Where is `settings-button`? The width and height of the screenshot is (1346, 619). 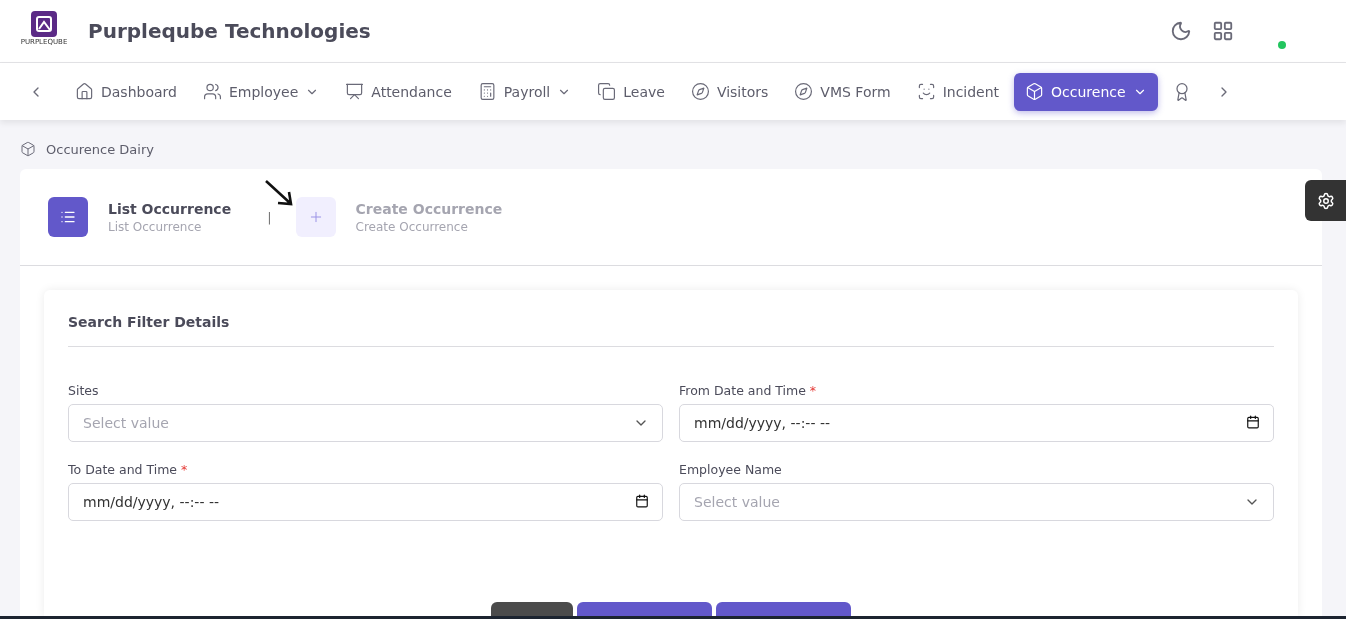 settings-button is located at coordinates (1325, 200).